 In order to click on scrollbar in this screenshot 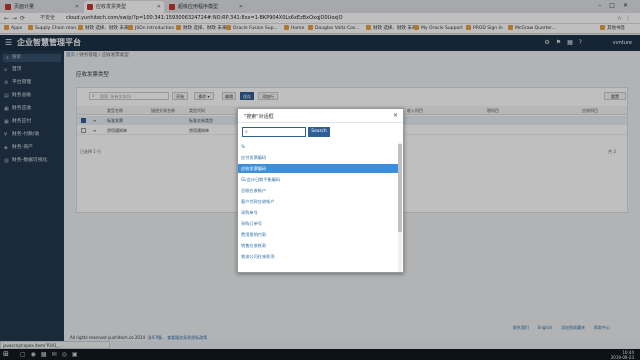, I will do `click(400, 207)`.